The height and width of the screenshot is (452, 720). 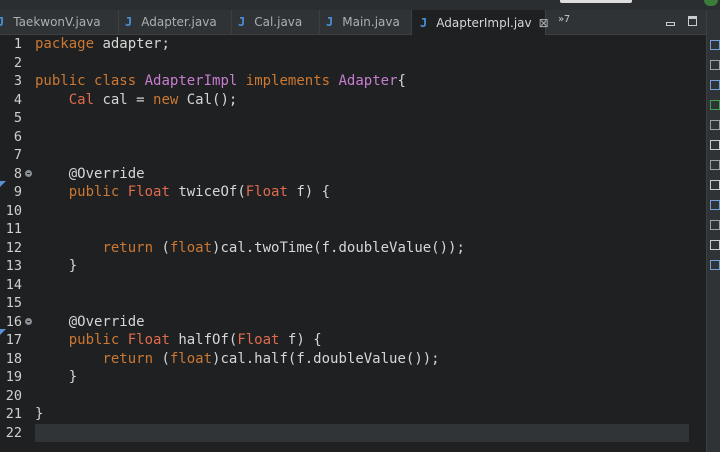 I want to click on code-line: 10, so click(x=353, y=211).